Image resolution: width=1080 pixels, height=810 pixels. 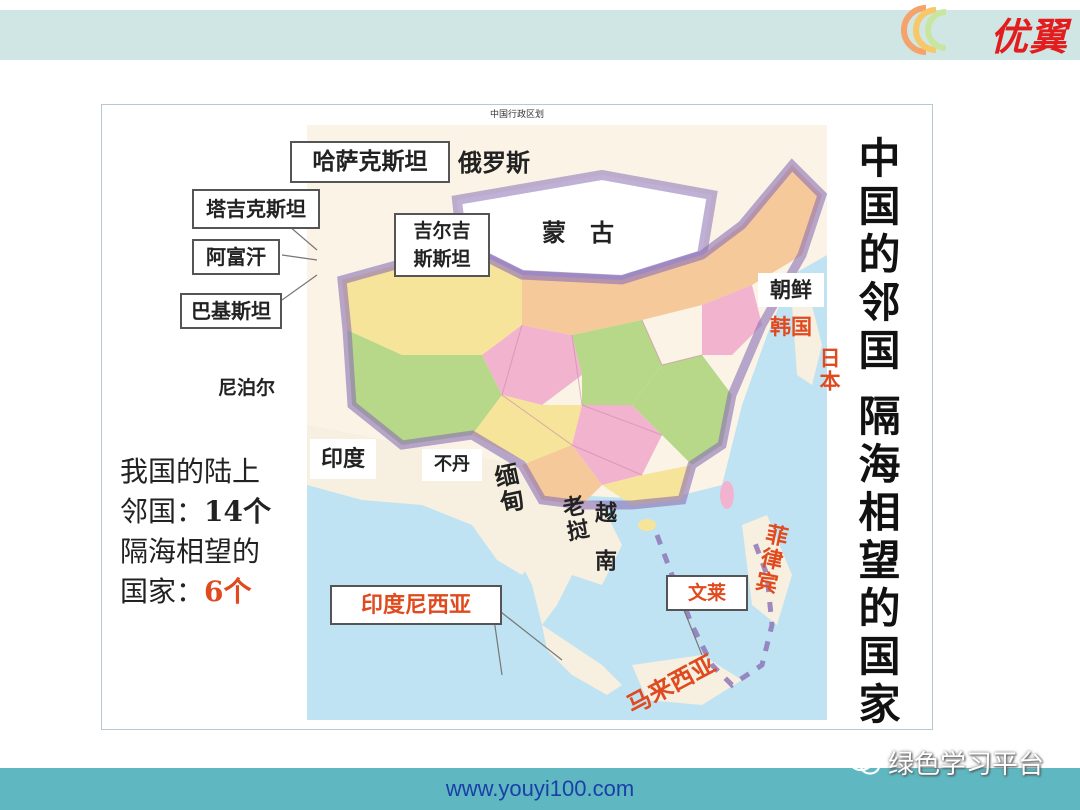 What do you see at coordinates (604, 549) in the screenshot?
I see `label-vietnam: 越南` at bounding box center [604, 549].